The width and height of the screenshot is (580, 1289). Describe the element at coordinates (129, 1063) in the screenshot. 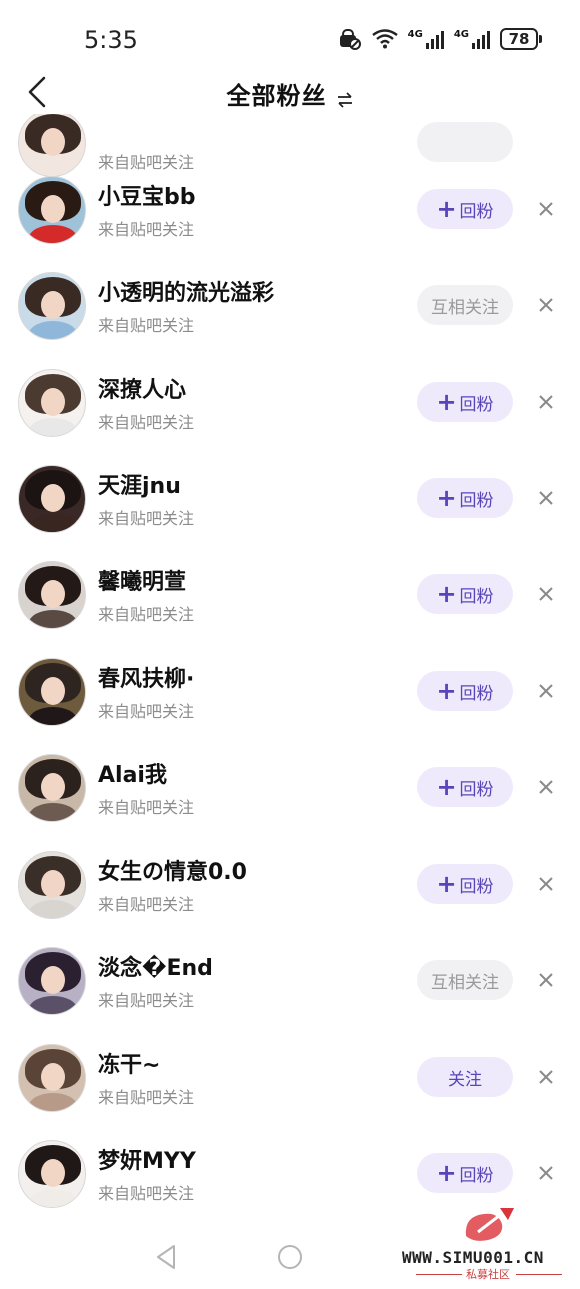

I see `user-name: 冻干~` at that location.